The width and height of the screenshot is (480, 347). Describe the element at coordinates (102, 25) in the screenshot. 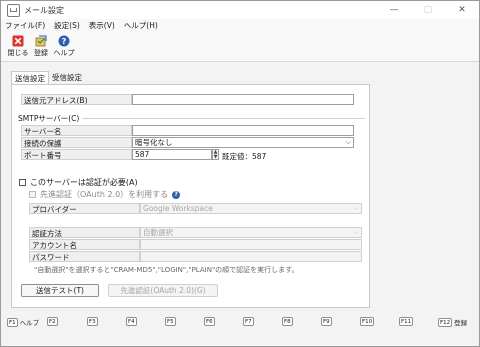

I see `menu-view: 表示(V)` at that location.